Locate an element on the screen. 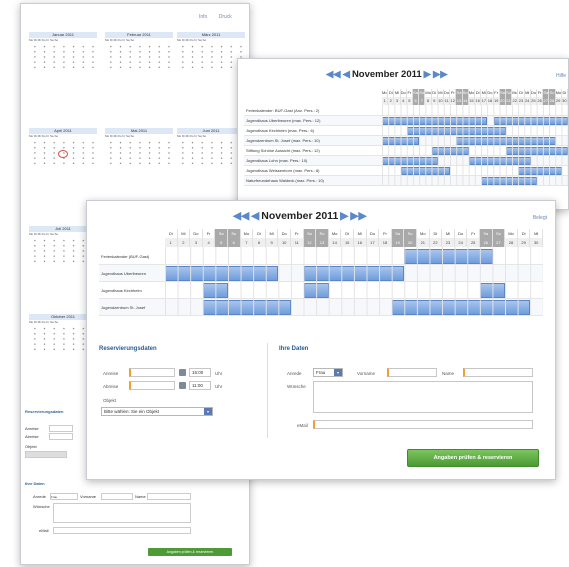 The height and width of the screenshot is (567, 569). day-cell: 10 is located at coordinates (284, 242).